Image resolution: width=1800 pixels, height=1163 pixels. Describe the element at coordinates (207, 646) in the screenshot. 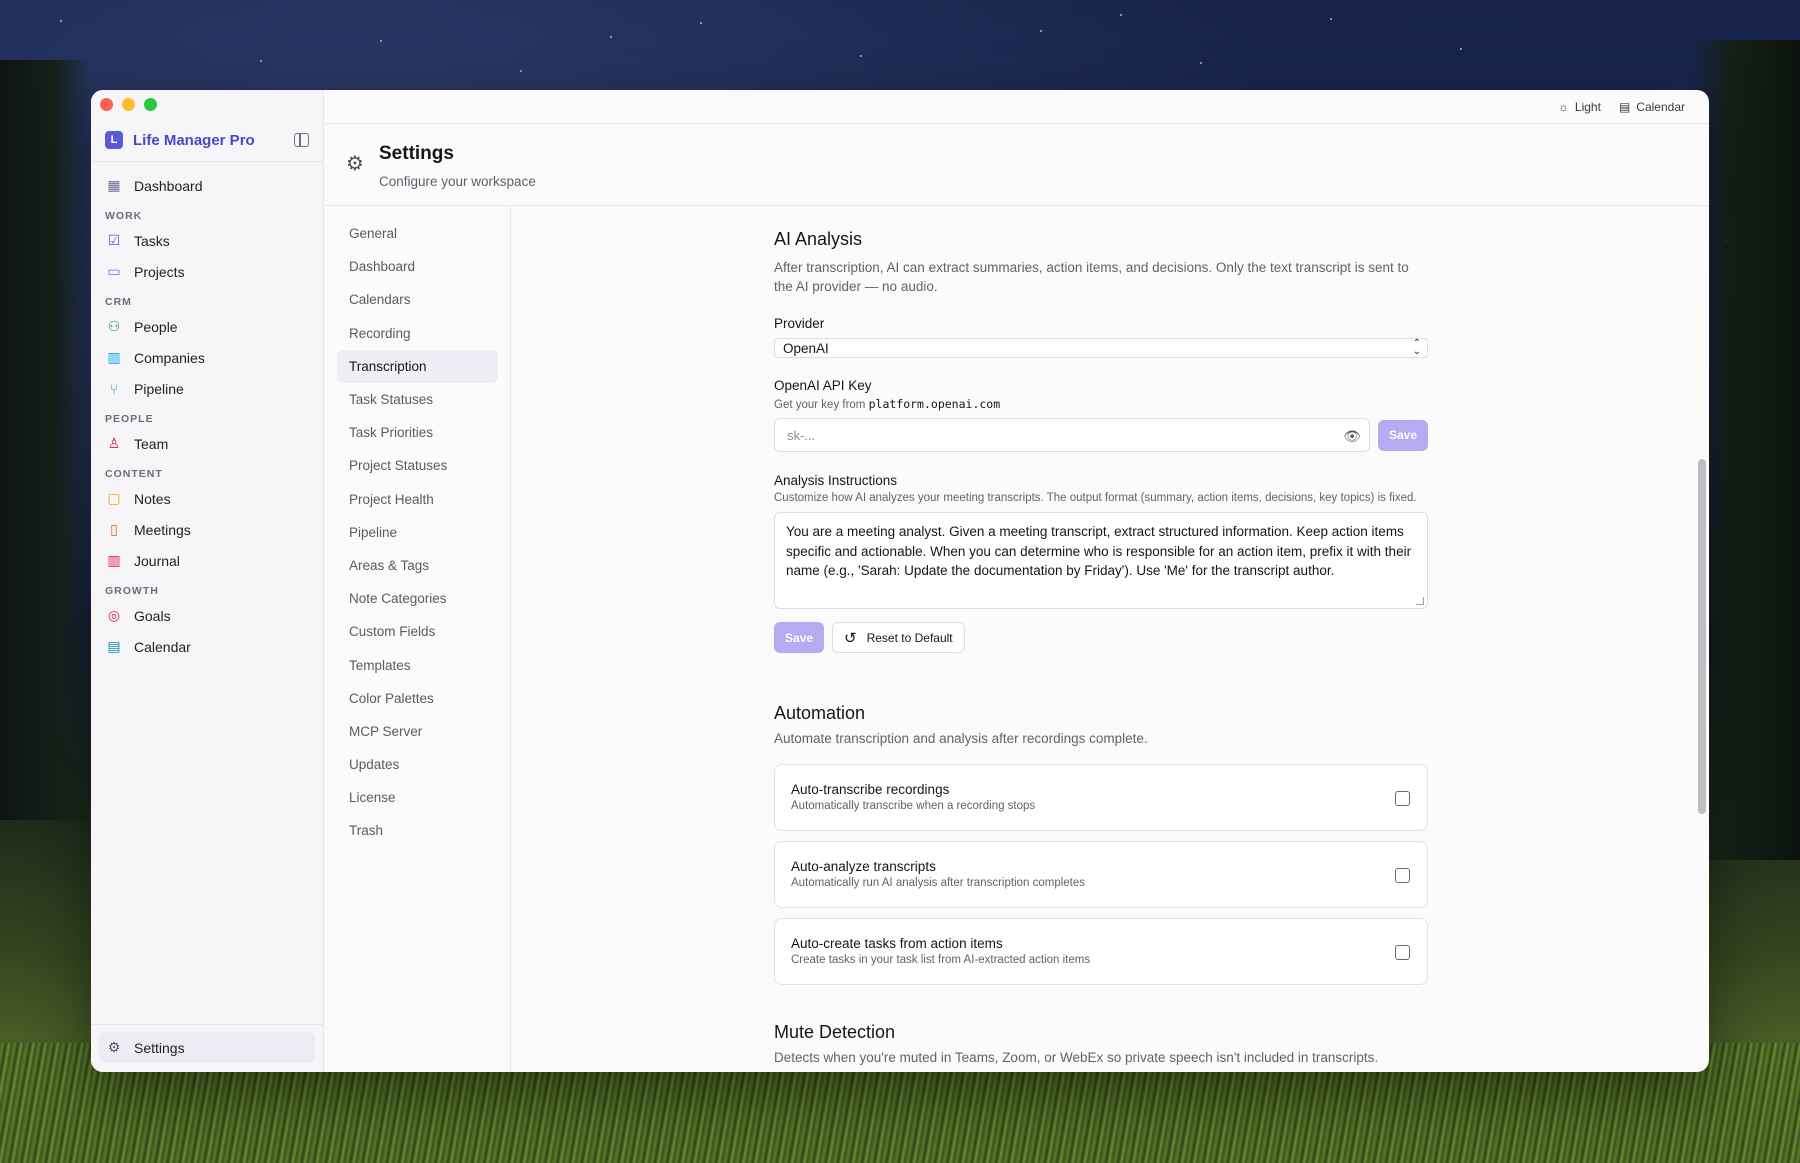

I see `sidebar-item-calendar: ▤ Calendar` at that location.